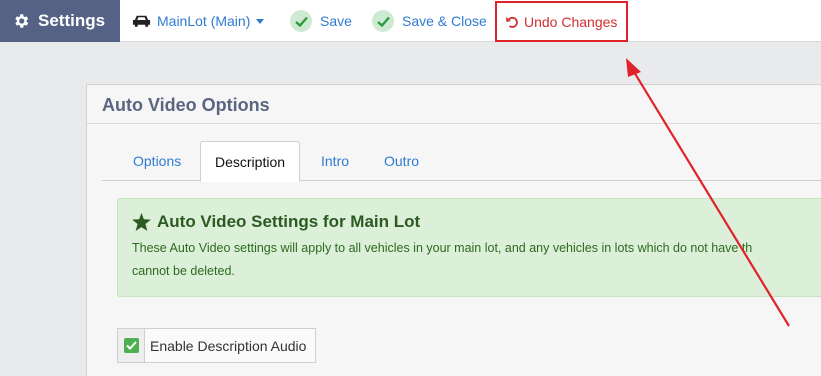  I want to click on checkbox, so click(131, 345).